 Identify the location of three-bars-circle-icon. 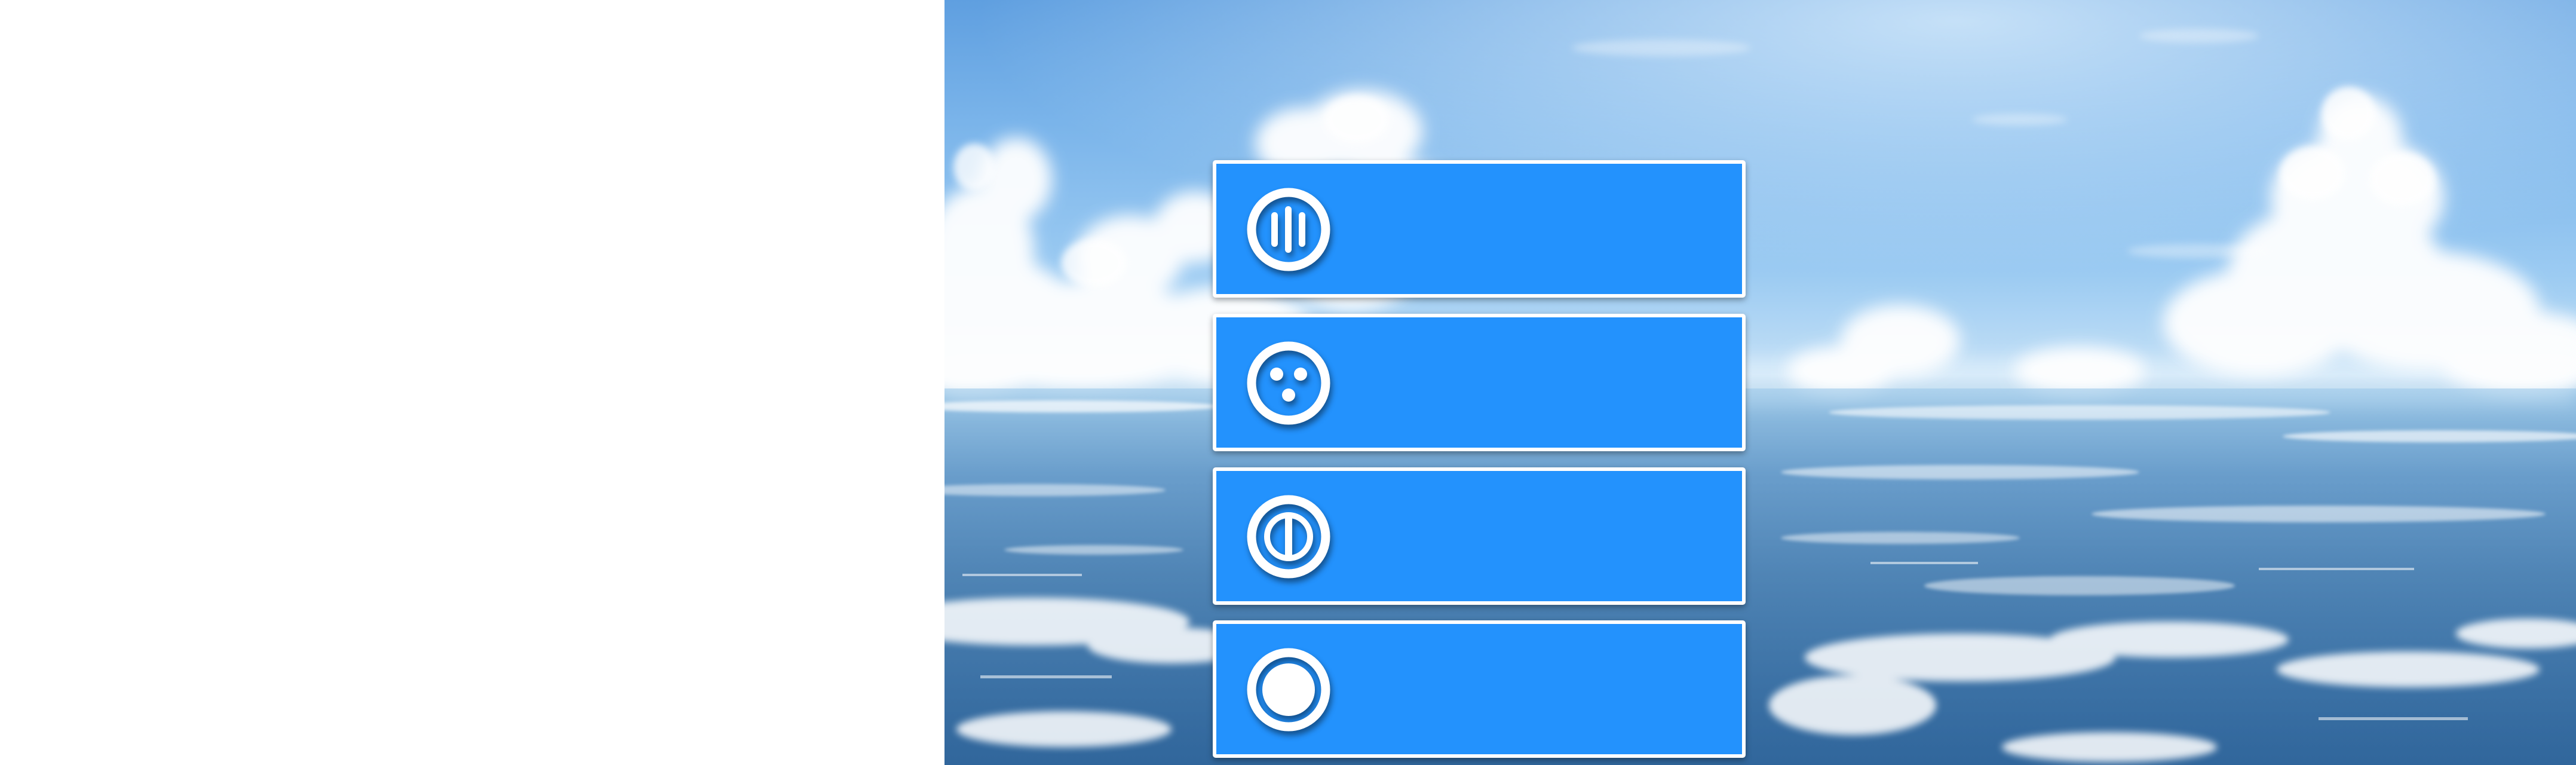
(1289, 229).